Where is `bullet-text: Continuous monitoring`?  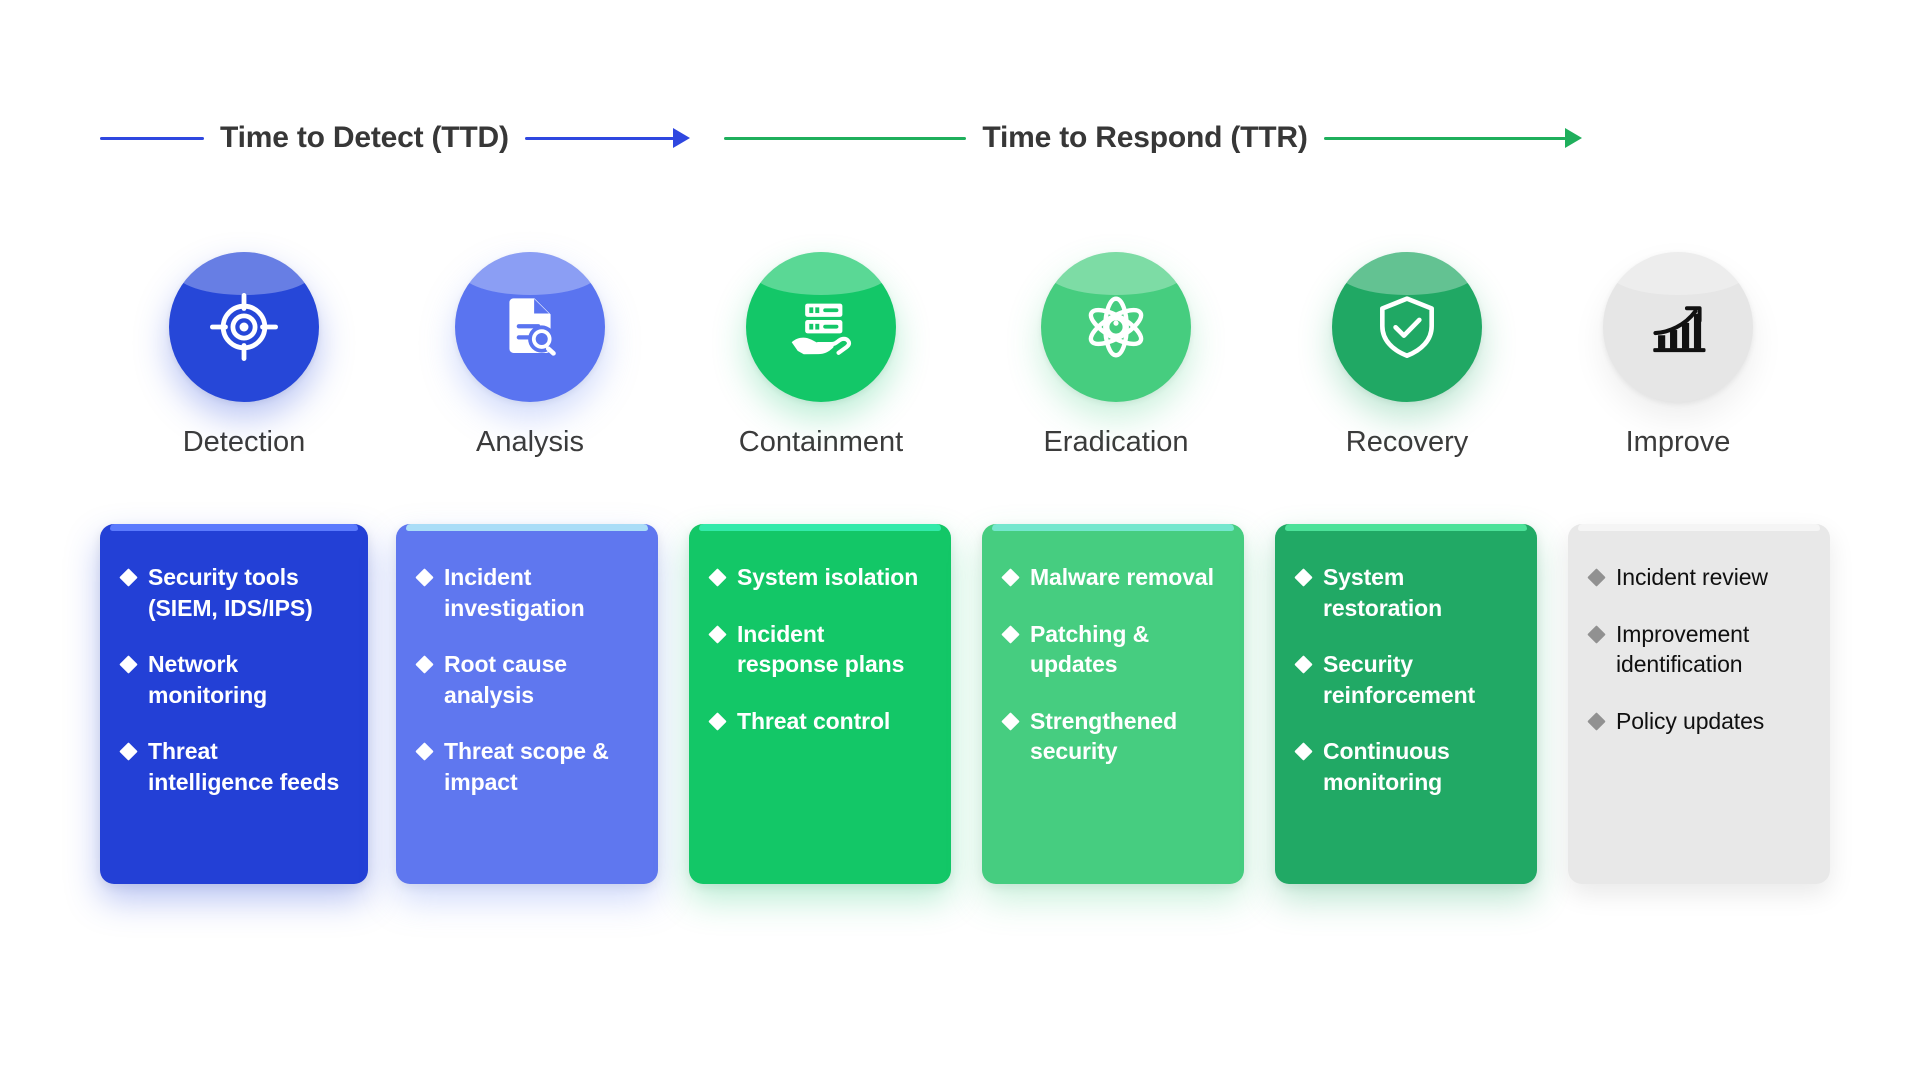 bullet-text: Continuous monitoring is located at coordinates (1386, 766).